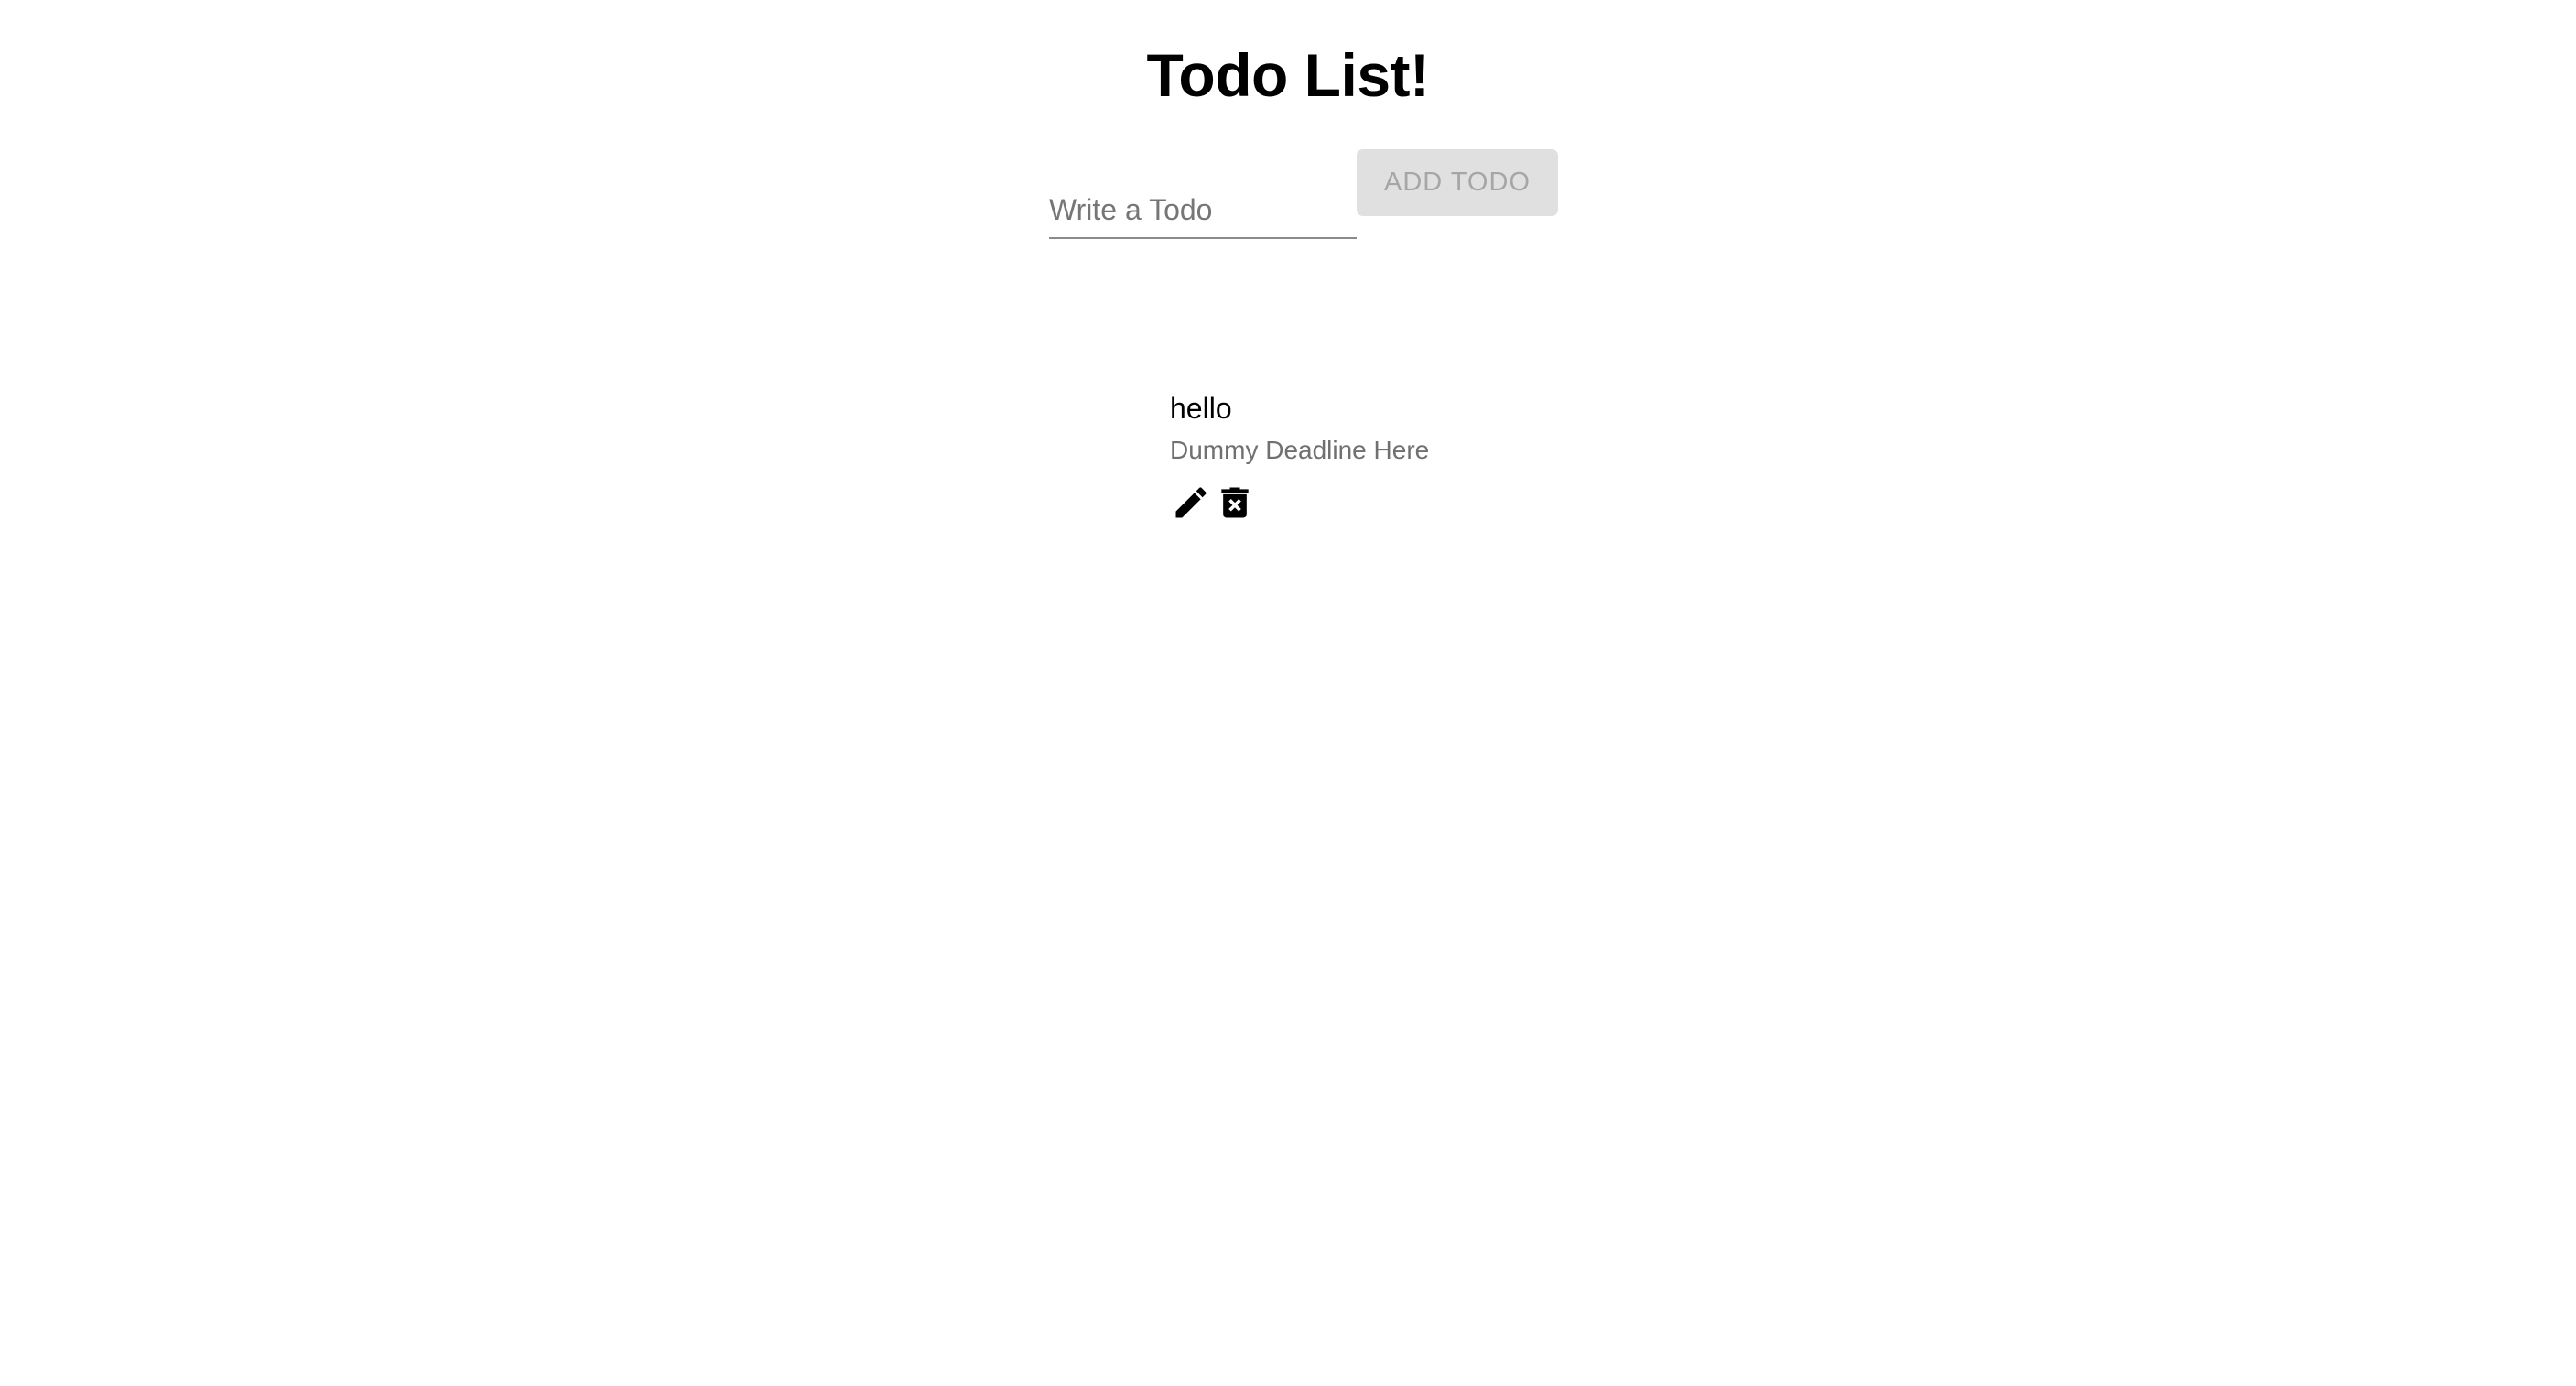 Image resolution: width=2576 pixels, height=1386 pixels. Describe the element at coordinates (1201, 408) in the screenshot. I see `todo-text: hello` at that location.